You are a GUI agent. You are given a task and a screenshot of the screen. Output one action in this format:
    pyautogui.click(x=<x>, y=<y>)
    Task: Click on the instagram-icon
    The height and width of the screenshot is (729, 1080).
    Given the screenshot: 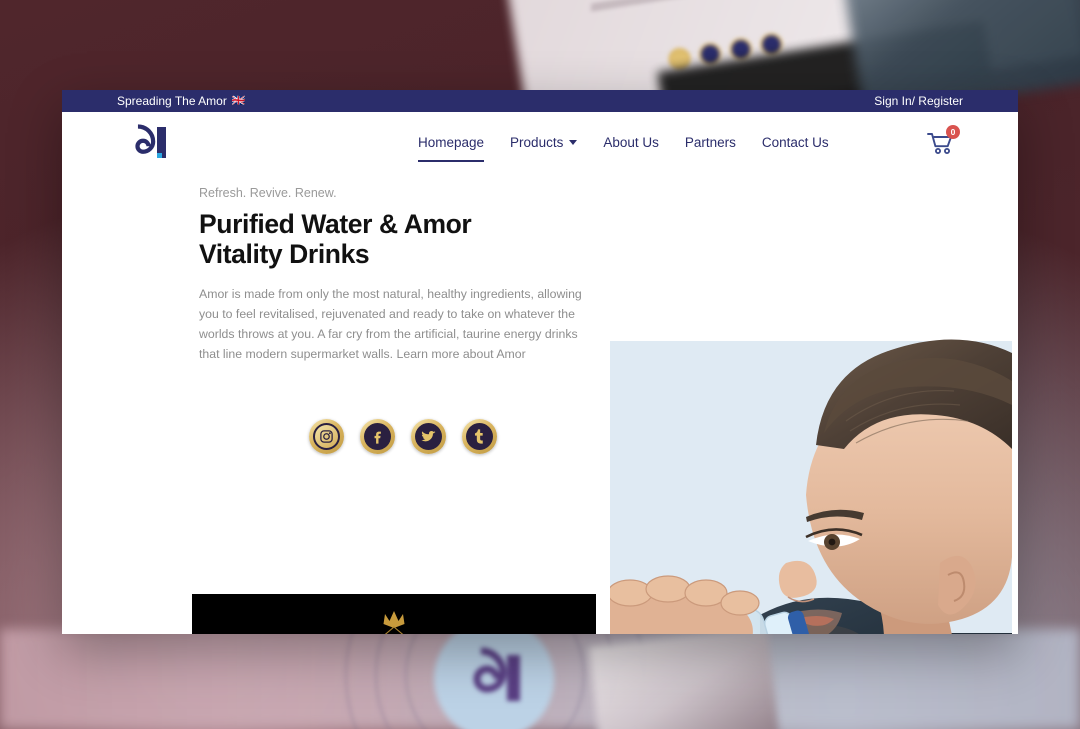 What is the action you would take?
    pyautogui.click(x=326, y=437)
    